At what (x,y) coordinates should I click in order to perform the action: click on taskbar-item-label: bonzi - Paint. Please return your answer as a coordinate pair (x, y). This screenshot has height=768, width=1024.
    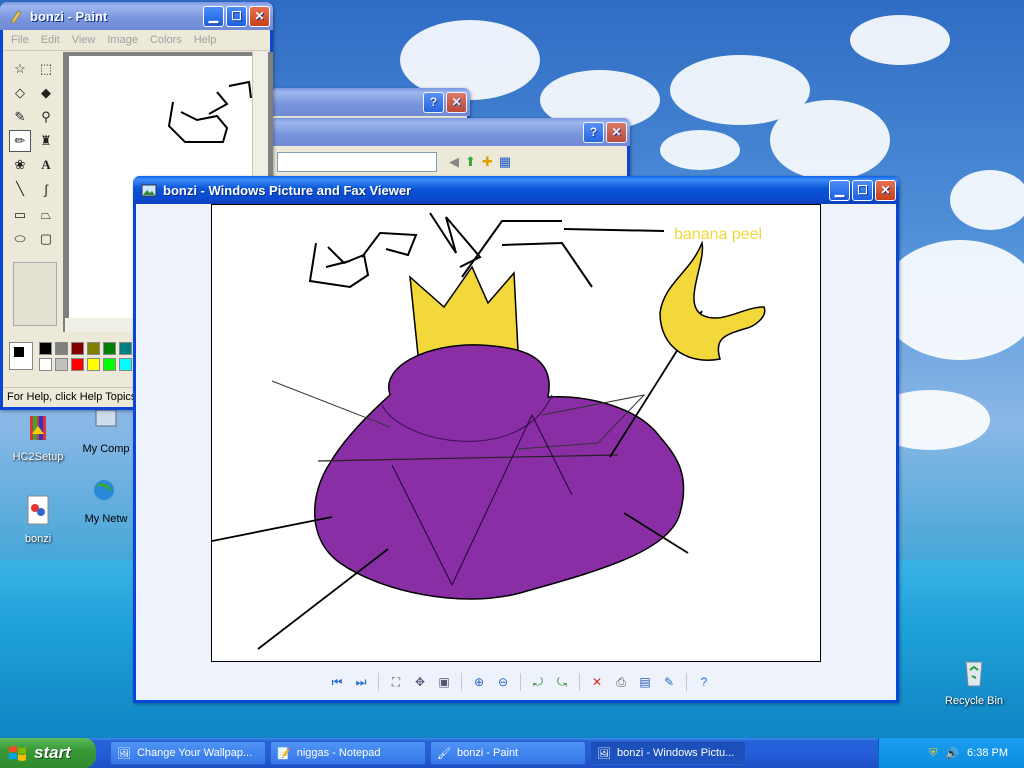
    Looking at the image, I should click on (487, 753).